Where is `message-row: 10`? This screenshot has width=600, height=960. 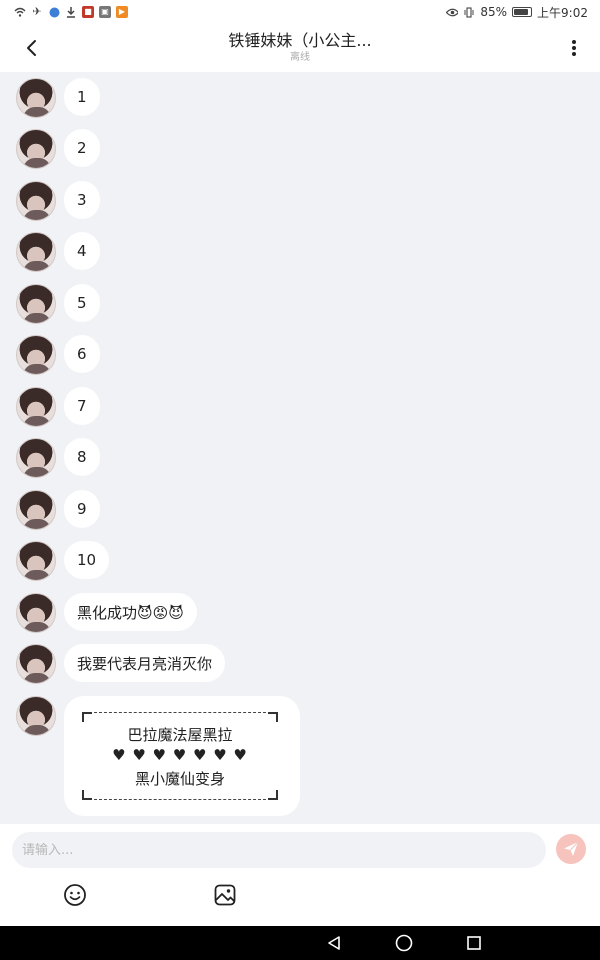
message-row: 10 is located at coordinates (63, 561).